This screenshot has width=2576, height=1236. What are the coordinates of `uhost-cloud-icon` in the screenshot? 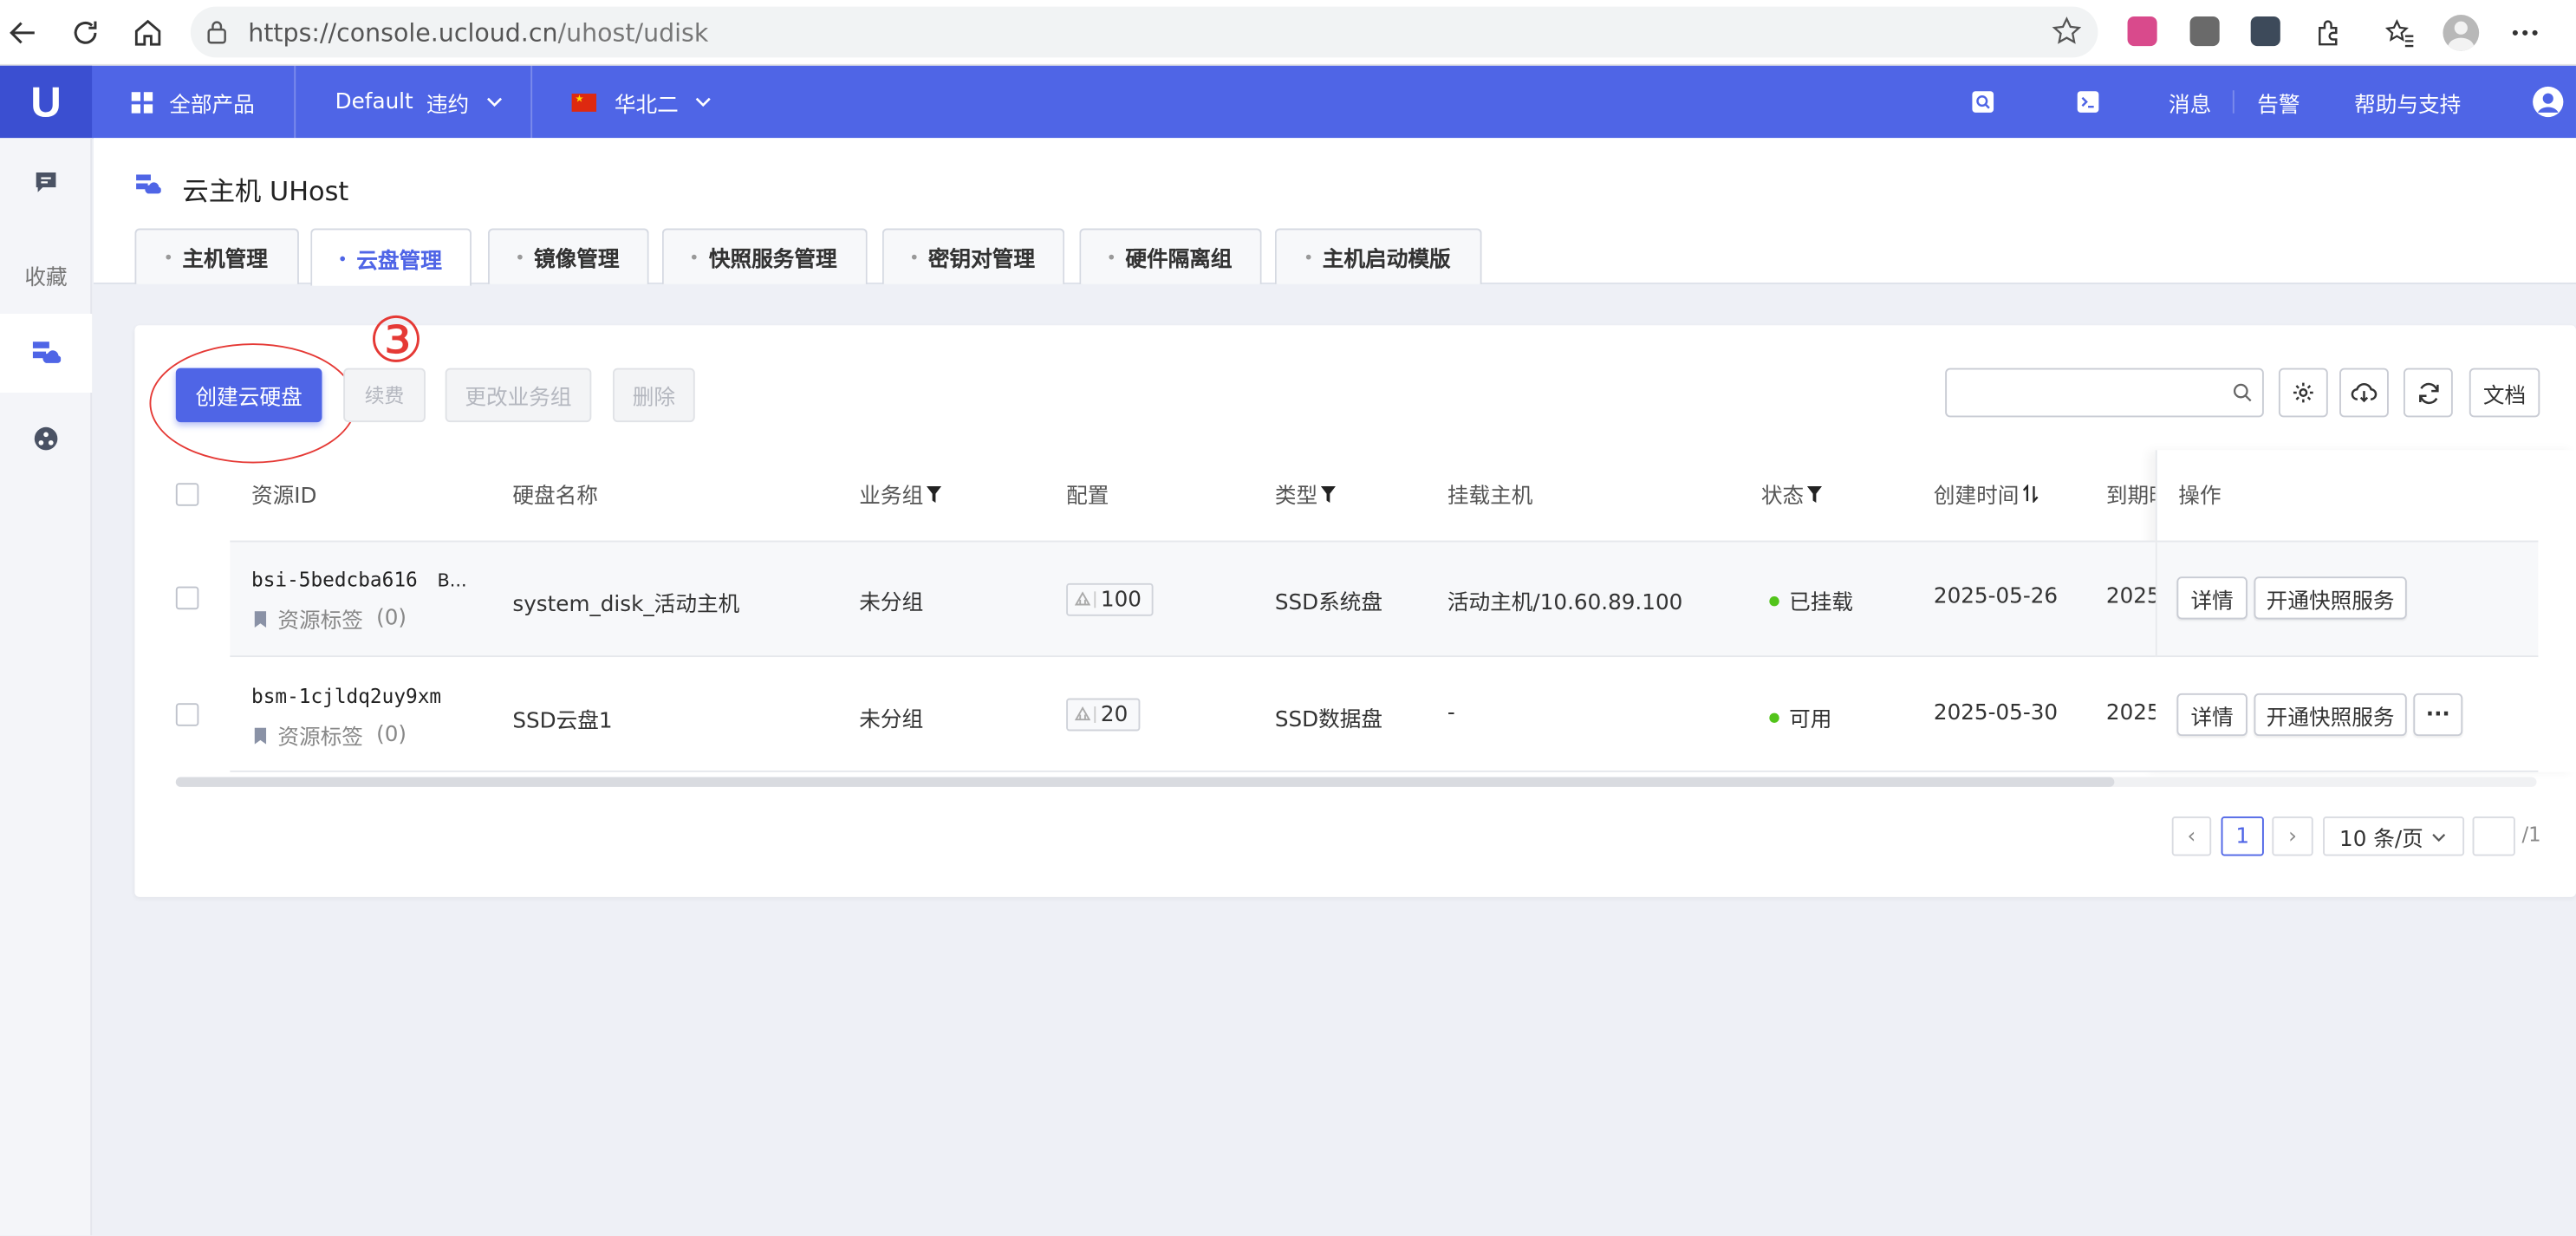 It's located at (47, 352).